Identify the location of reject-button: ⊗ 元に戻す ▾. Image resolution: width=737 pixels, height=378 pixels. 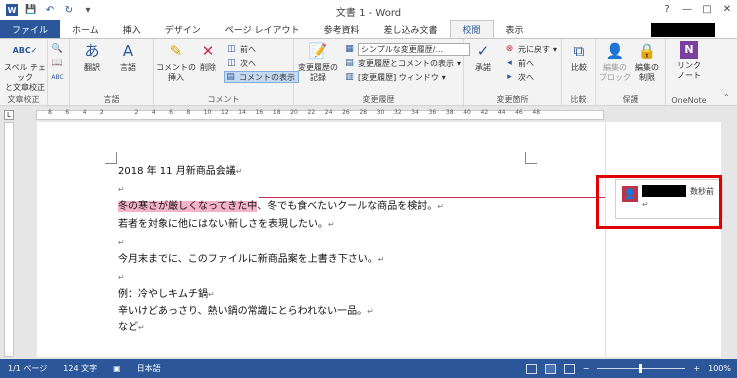
(530, 49).